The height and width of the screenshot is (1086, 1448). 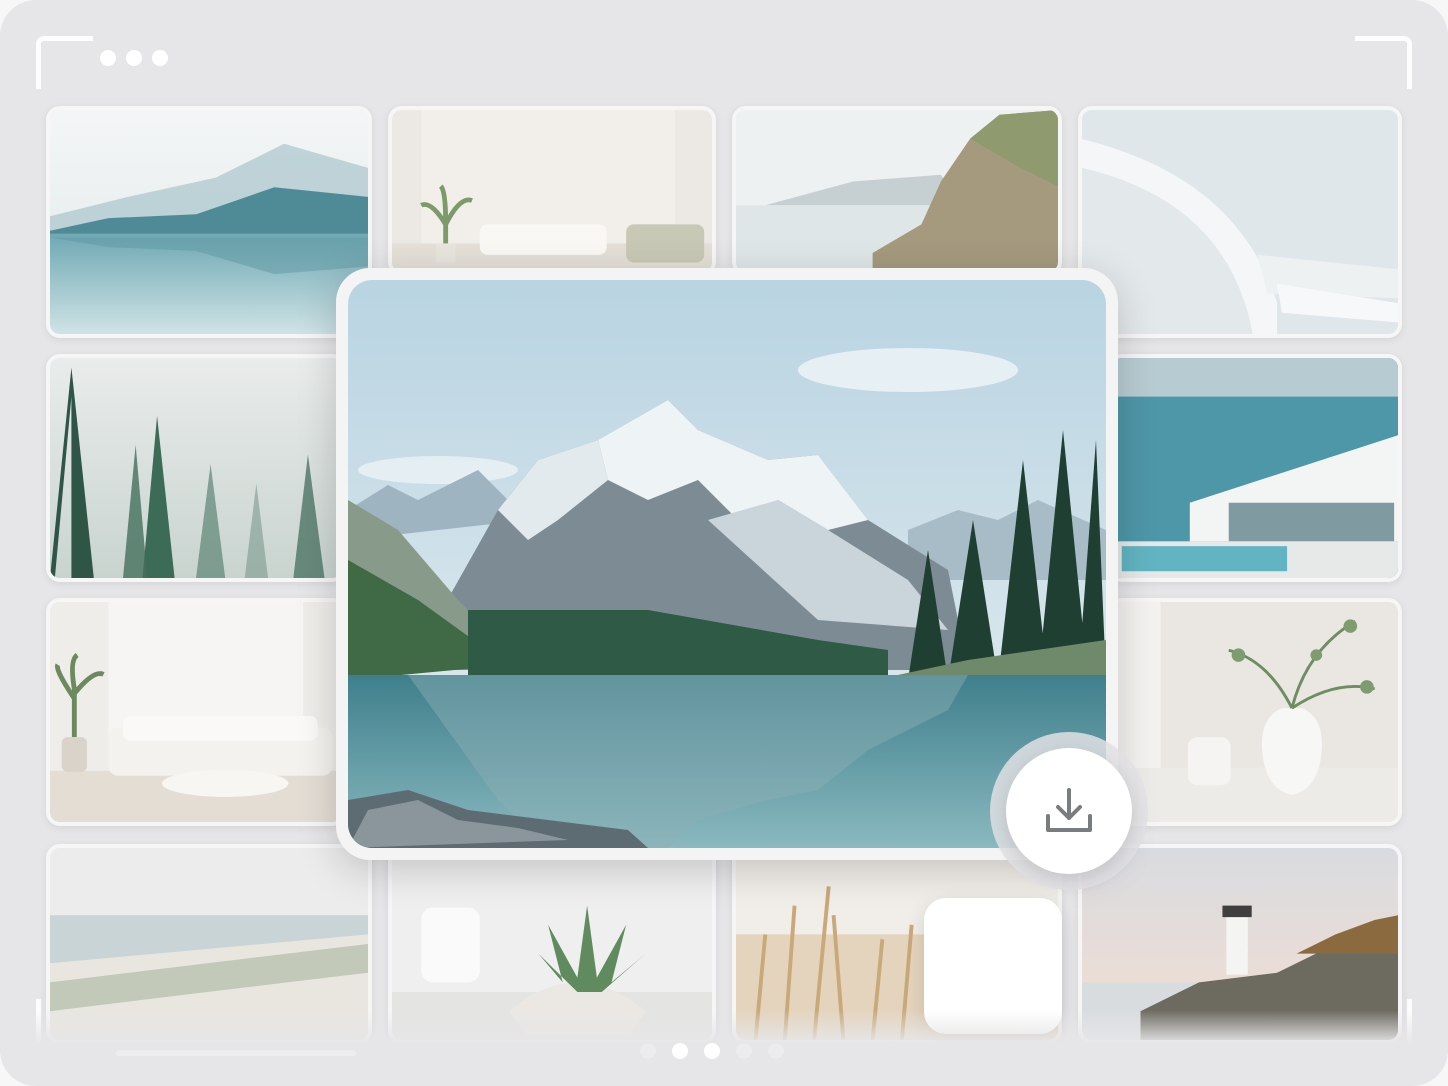 What do you see at coordinates (1383, 62) in the screenshot?
I see `corner-bracket-top-right` at bounding box center [1383, 62].